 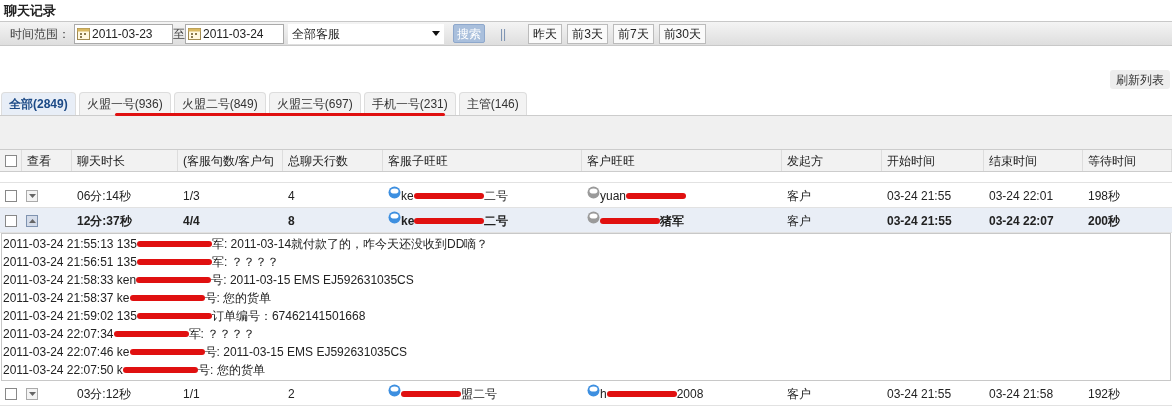 I want to click on date-range-button: 前3天, so click(x=587, y=33).